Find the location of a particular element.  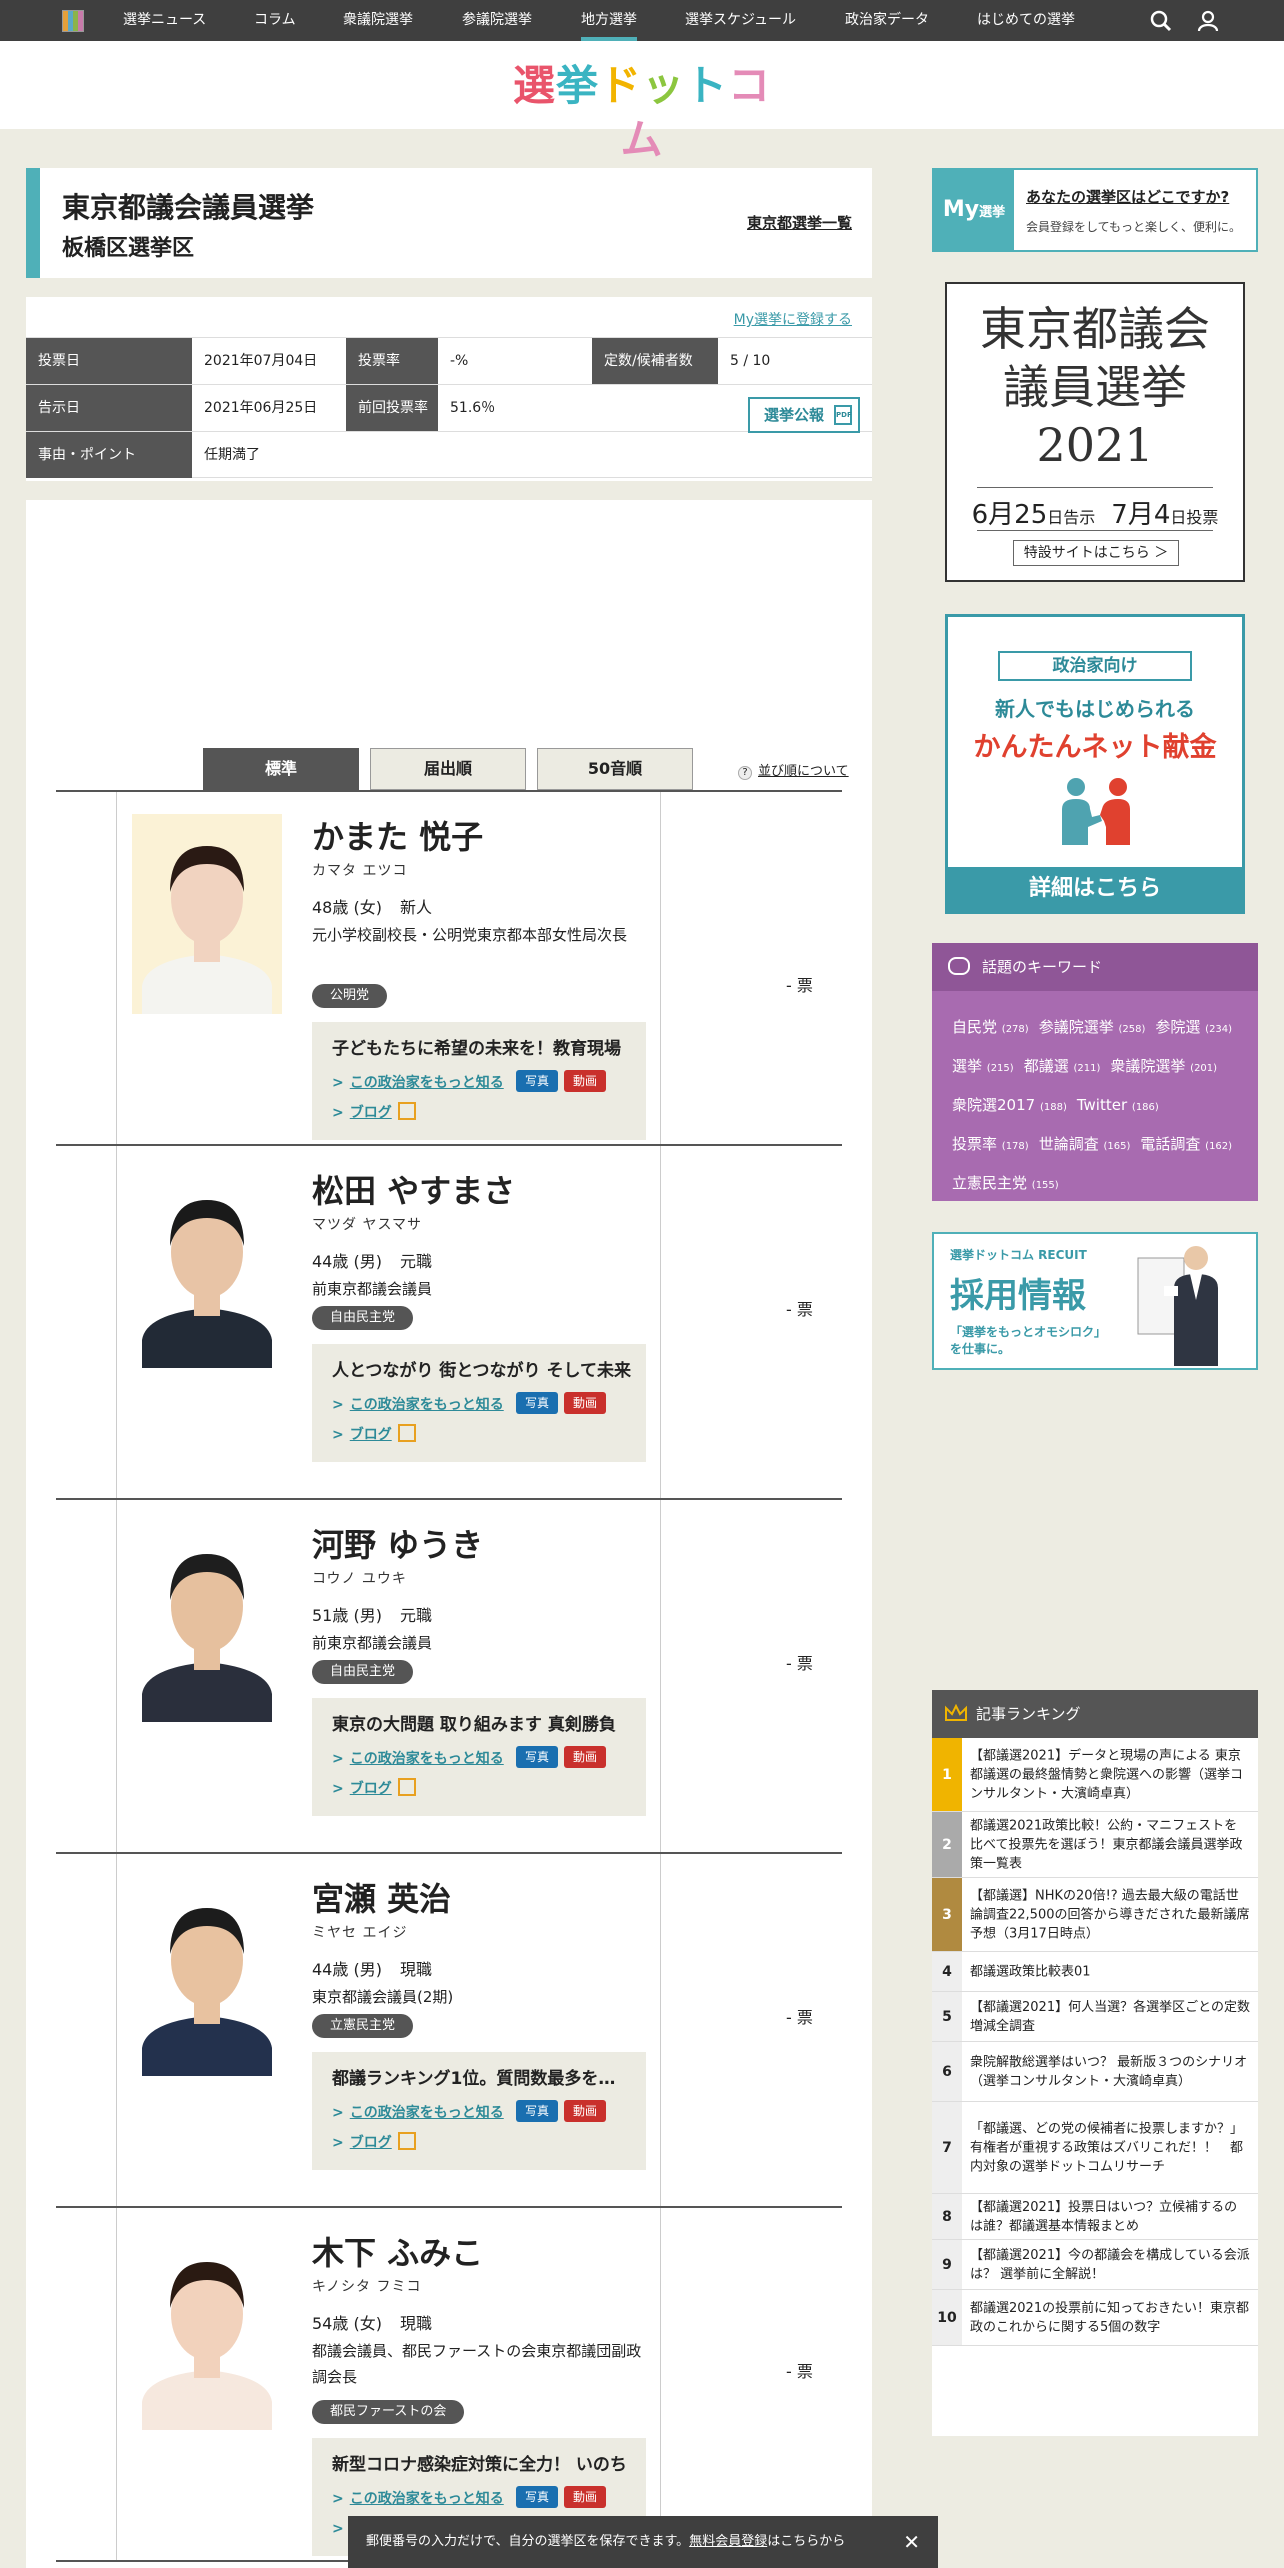

keyword-item: Twitter (186) is located at coordinates (1118, 1105).